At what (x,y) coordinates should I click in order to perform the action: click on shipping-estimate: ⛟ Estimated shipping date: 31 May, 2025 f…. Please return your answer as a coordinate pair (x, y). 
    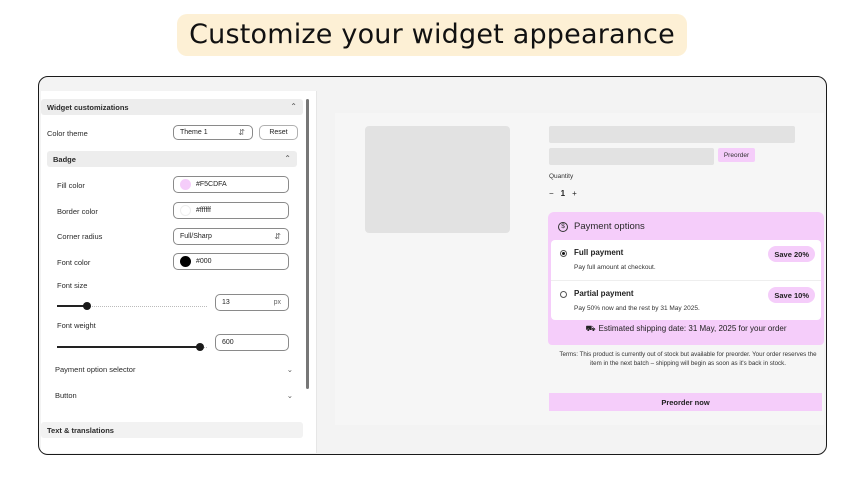
    Looking at the image, I should click on (686, 329).